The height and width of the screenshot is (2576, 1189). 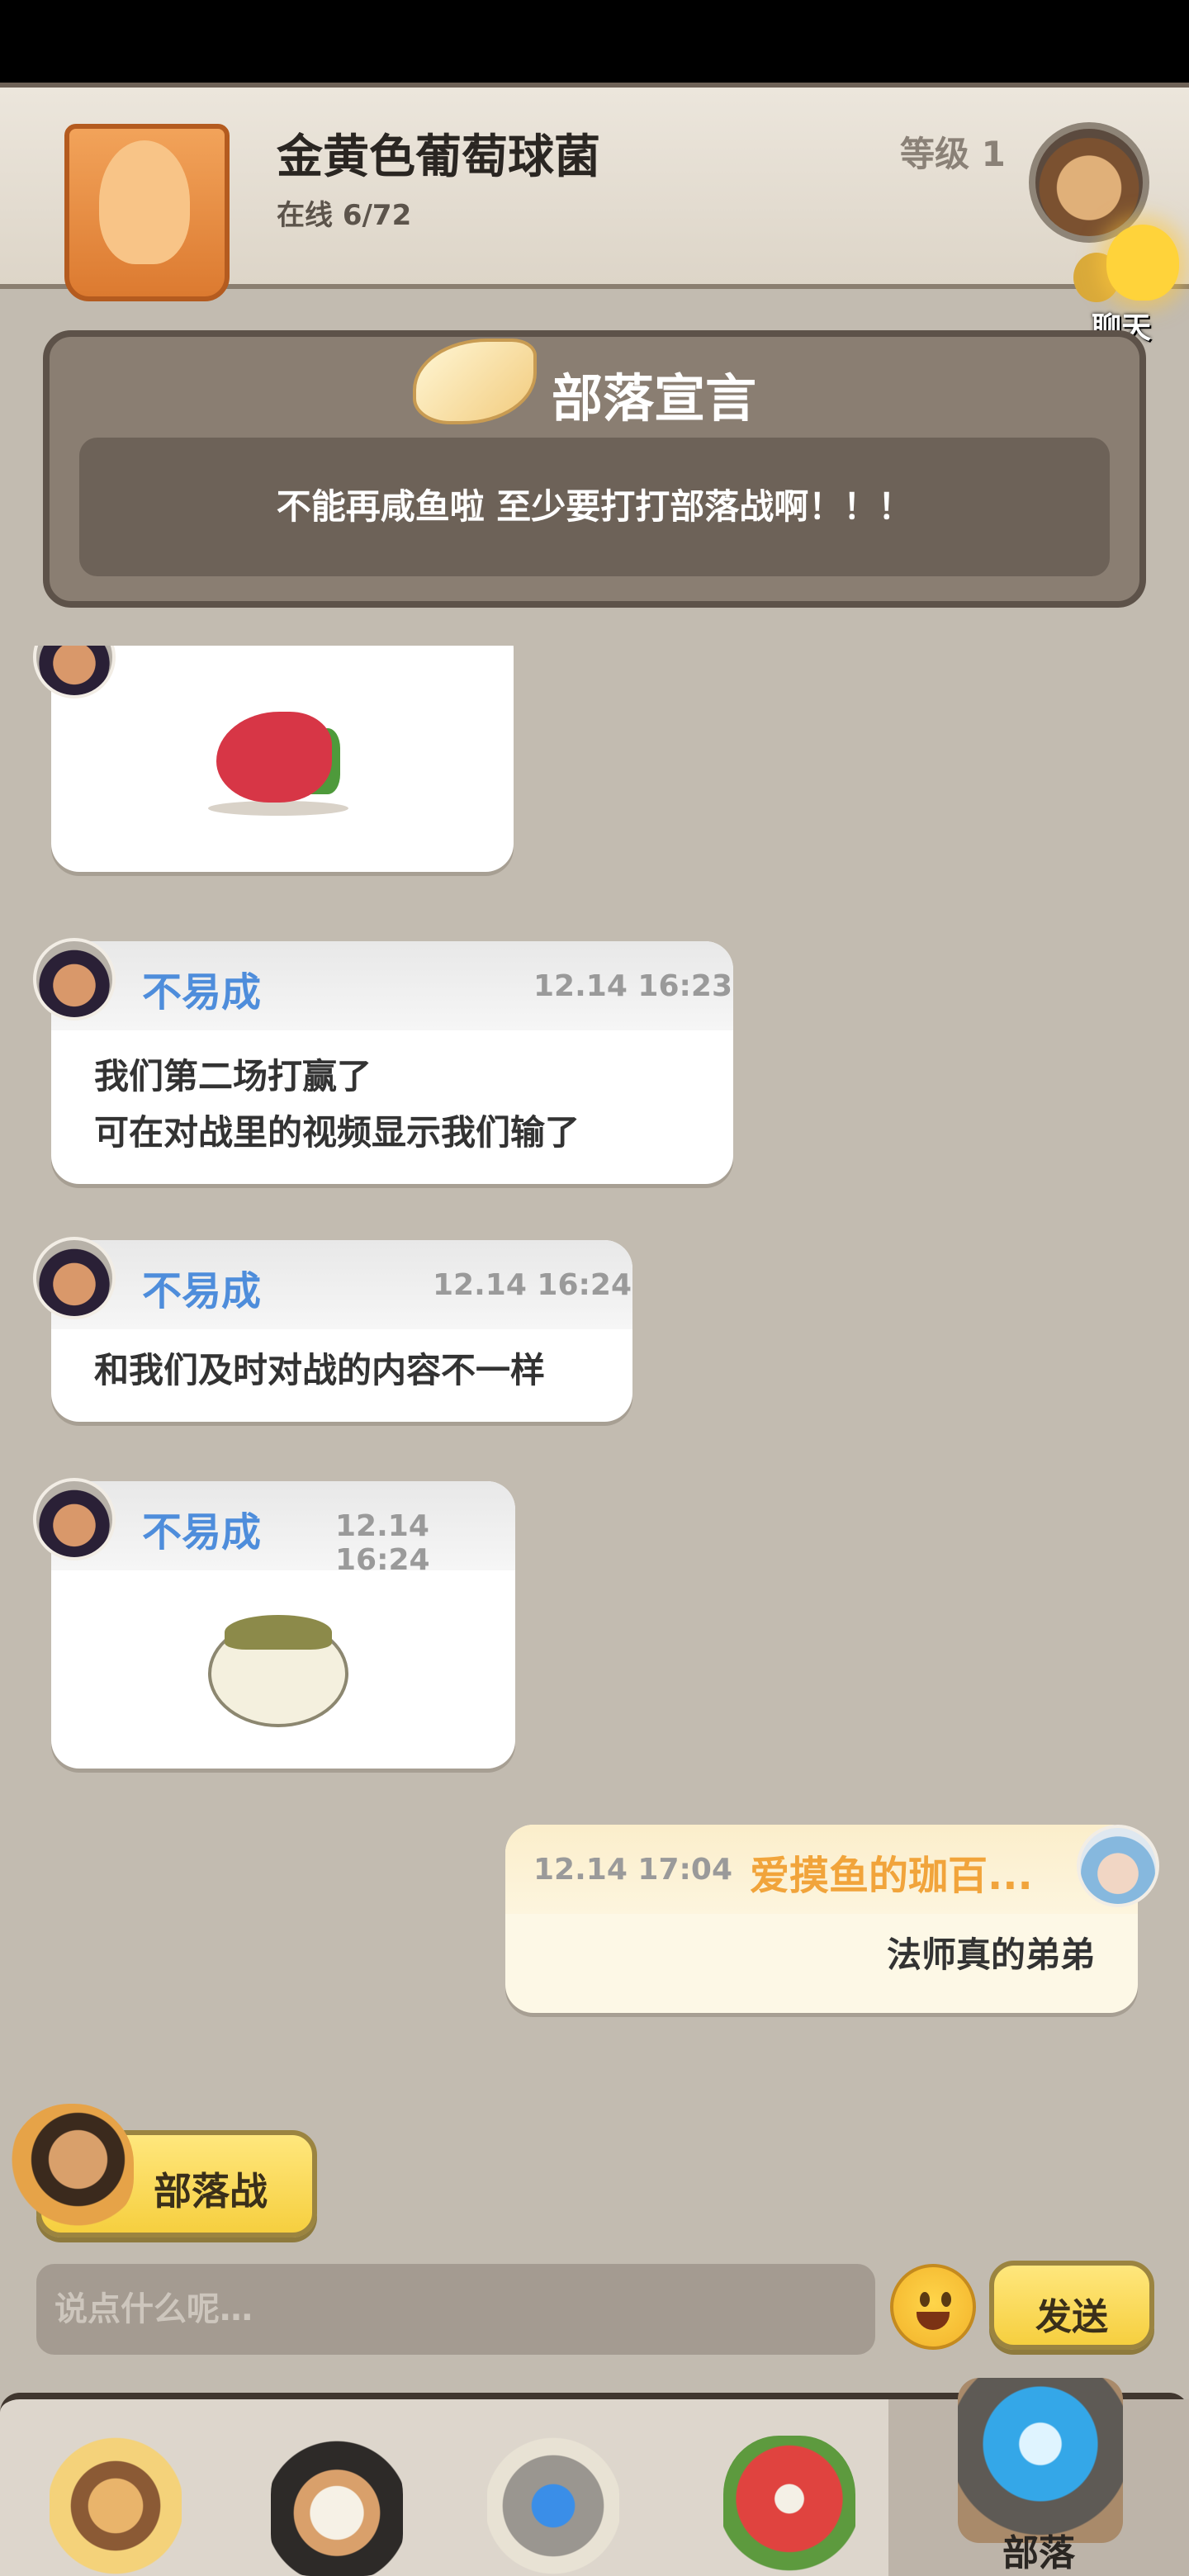 I want to click on manifesto-title: 部落宣言, so click(x=654, y=398).